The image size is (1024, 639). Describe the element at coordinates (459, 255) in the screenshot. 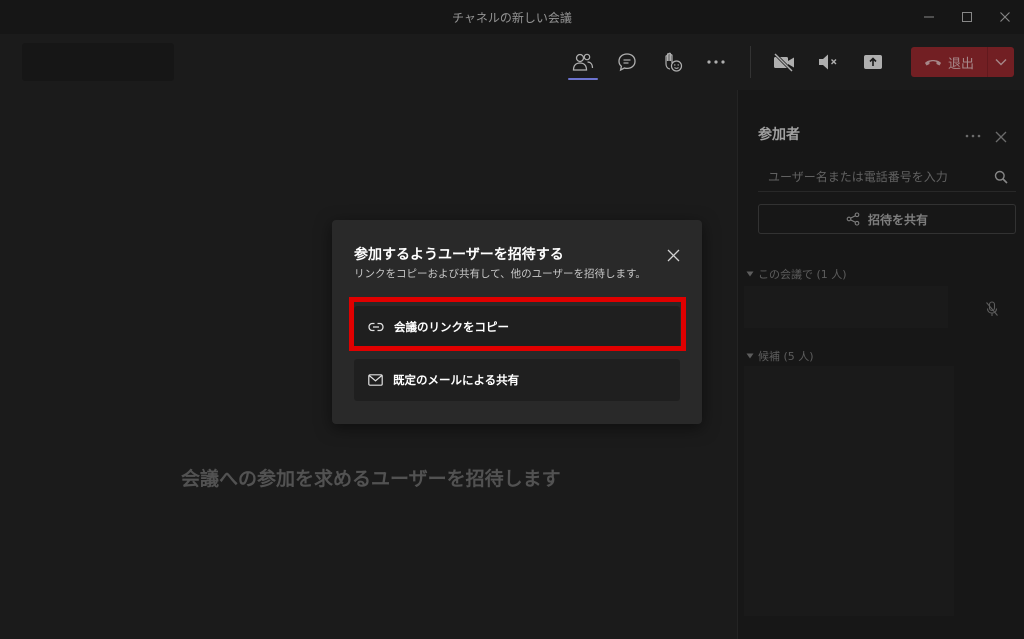

I see `dialog-title: 参加するようユーザーを招待する` at that location.